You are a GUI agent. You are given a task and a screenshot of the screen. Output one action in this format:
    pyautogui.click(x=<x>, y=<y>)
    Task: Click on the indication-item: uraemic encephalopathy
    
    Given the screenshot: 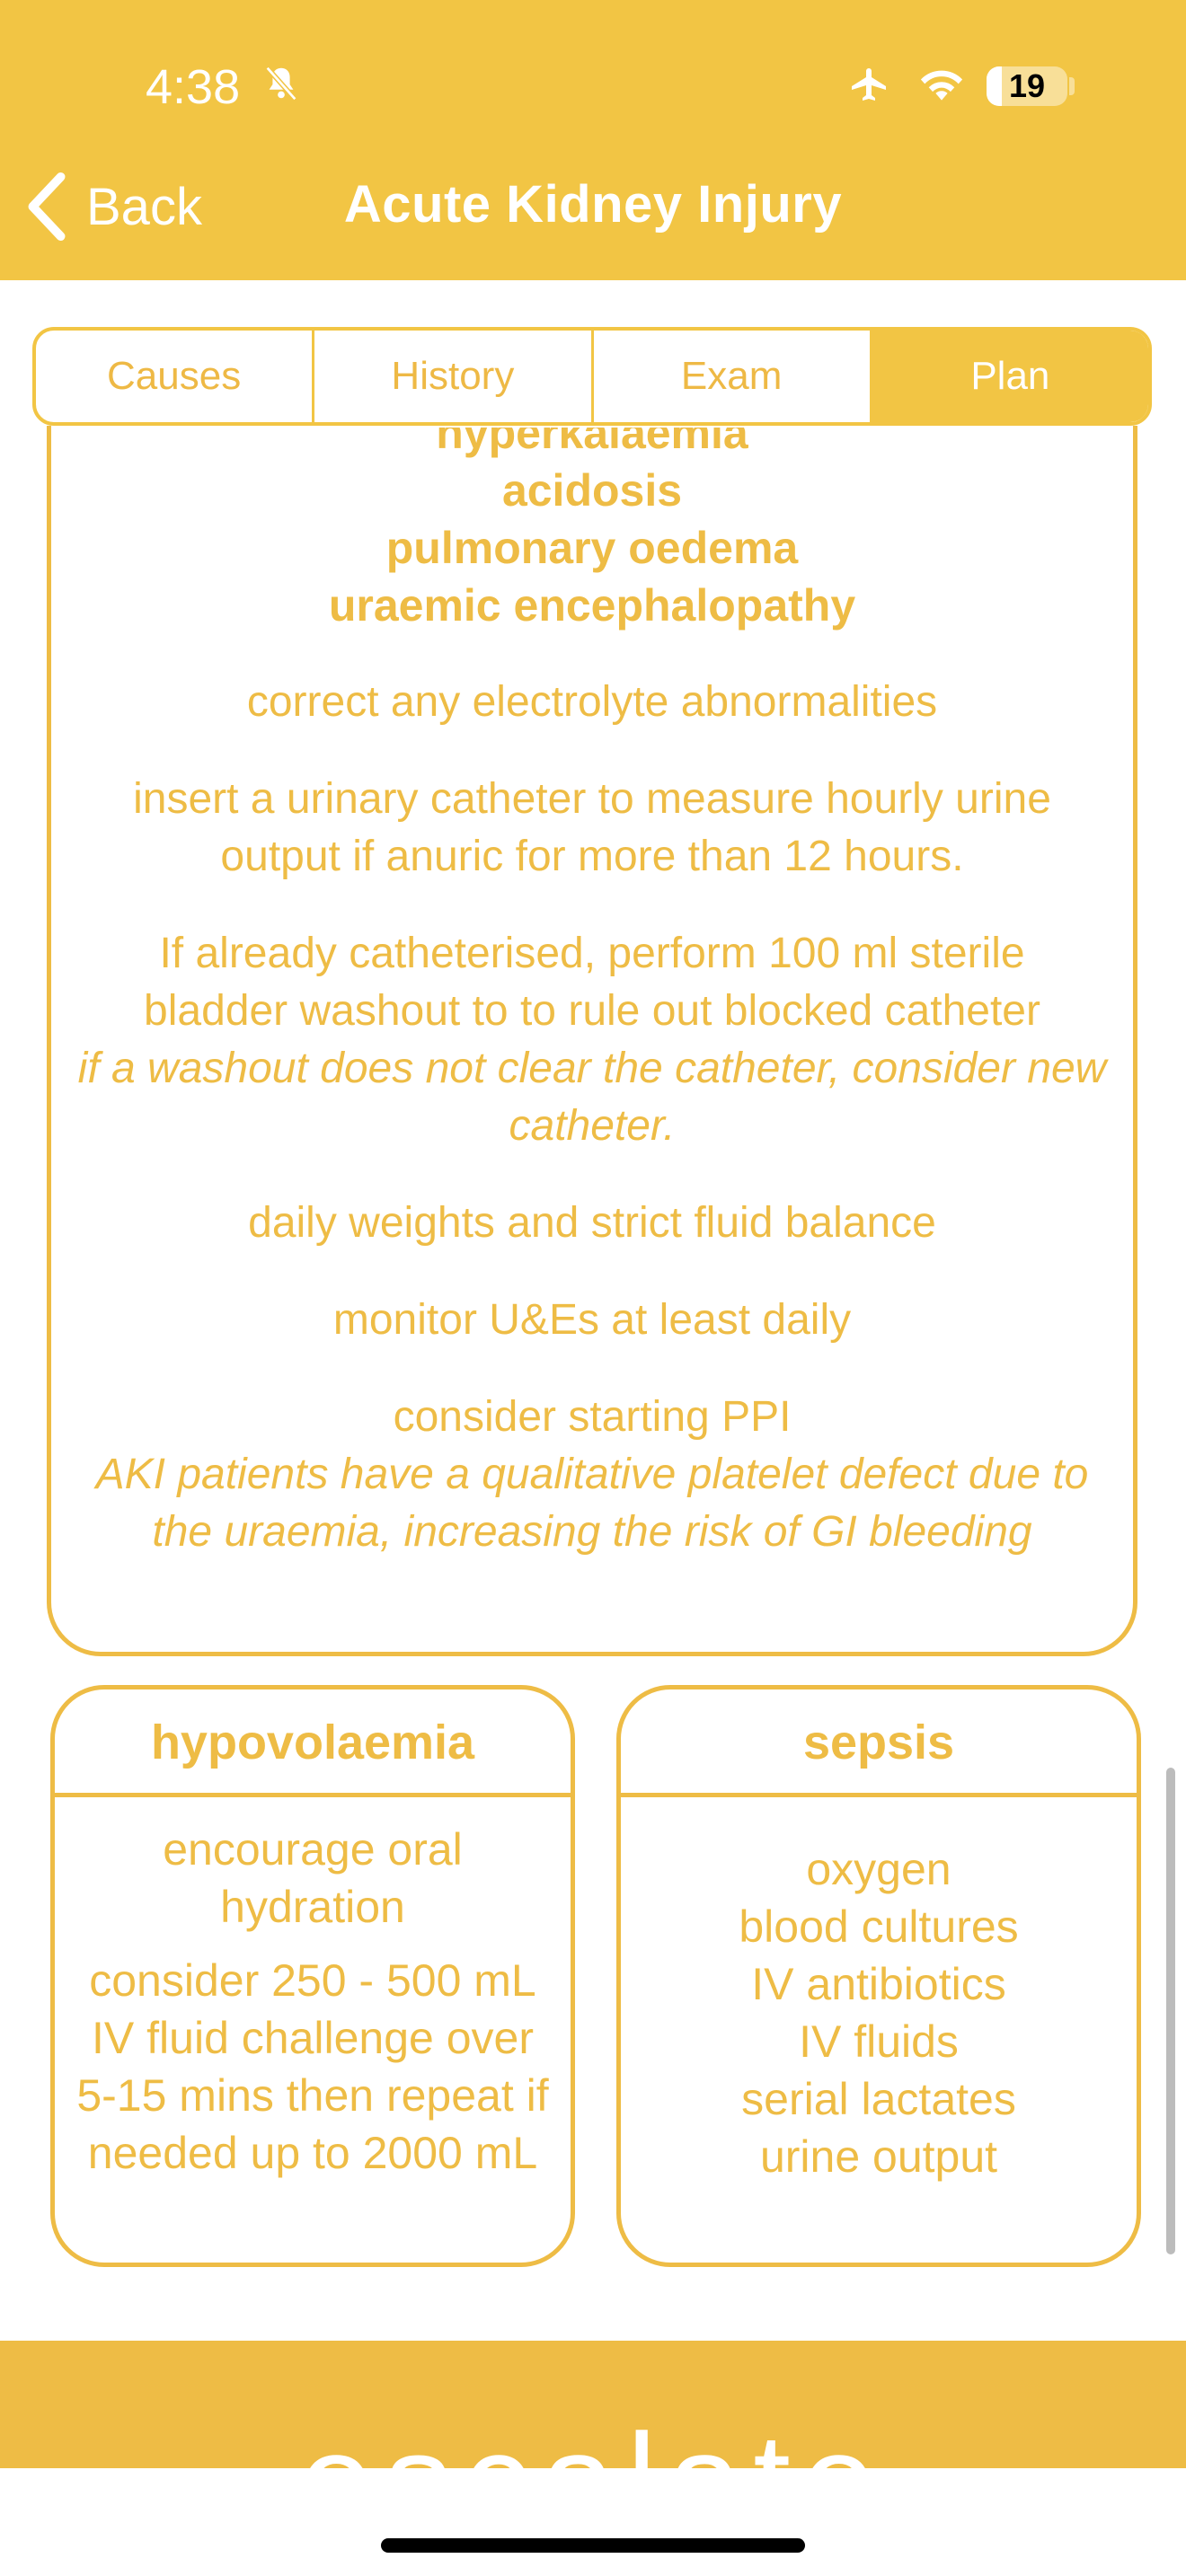 What is the action you would take?
    pyautogui.click(x=592, y=605)
    